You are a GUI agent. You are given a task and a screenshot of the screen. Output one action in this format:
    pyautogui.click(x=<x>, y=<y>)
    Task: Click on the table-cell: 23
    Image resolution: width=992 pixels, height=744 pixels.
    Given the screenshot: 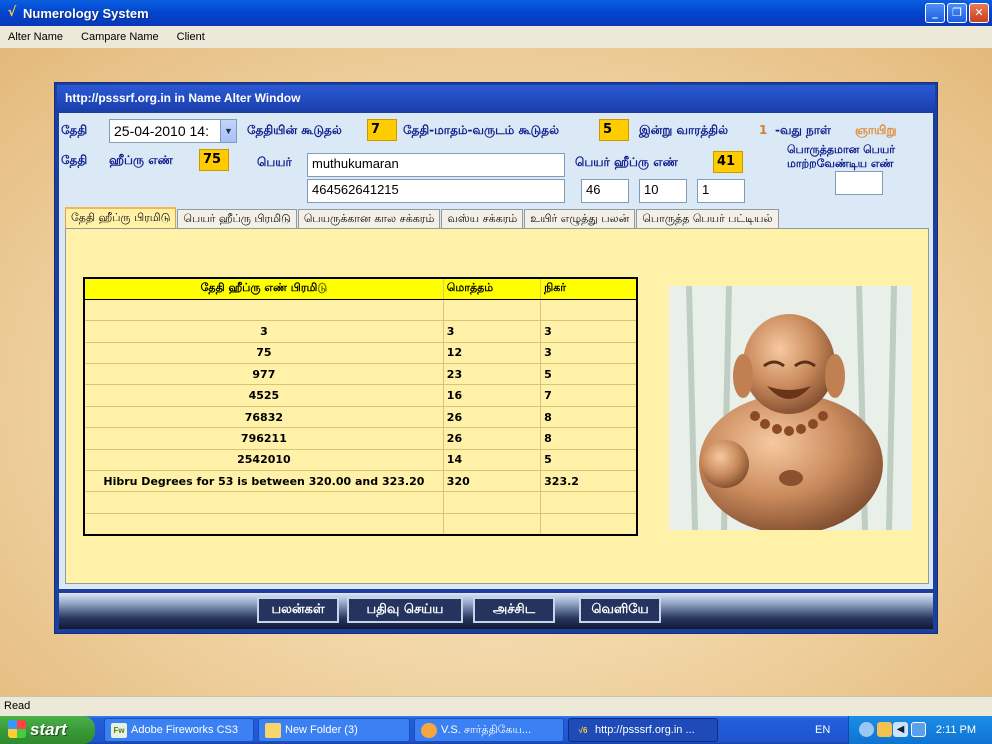 What is the action you would take?
    pyautogui.click(x=492, y=374)
    